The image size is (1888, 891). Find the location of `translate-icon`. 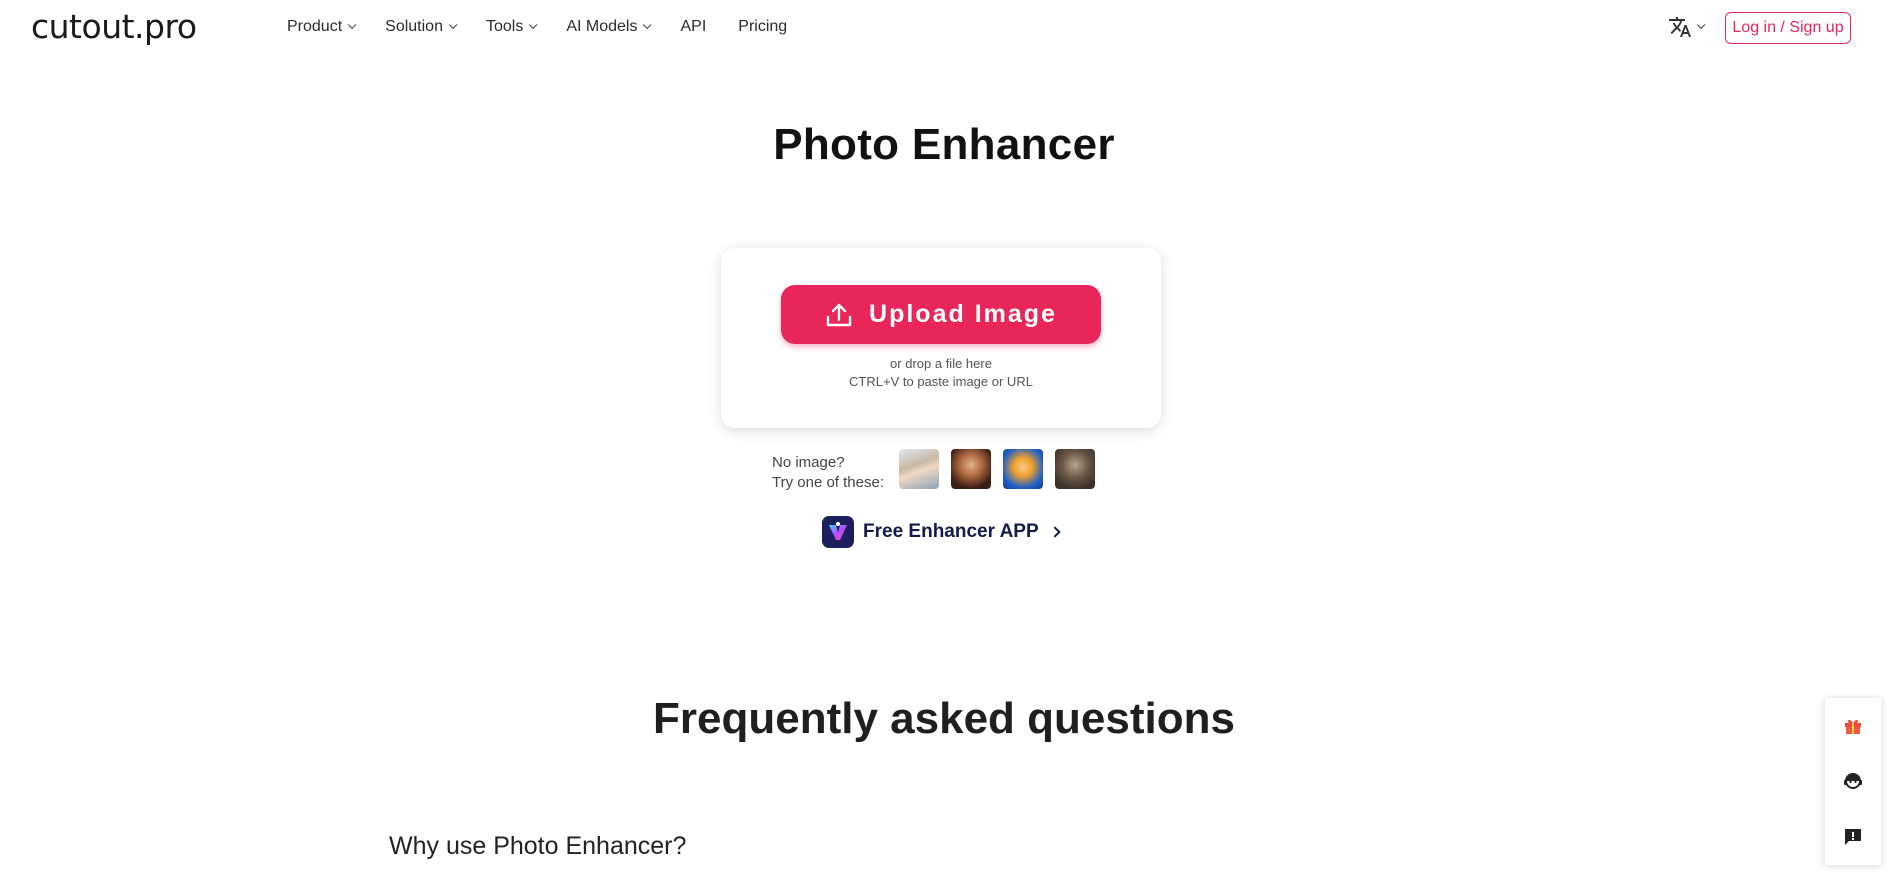

translate-icon is located at coordinates (1680, 27).